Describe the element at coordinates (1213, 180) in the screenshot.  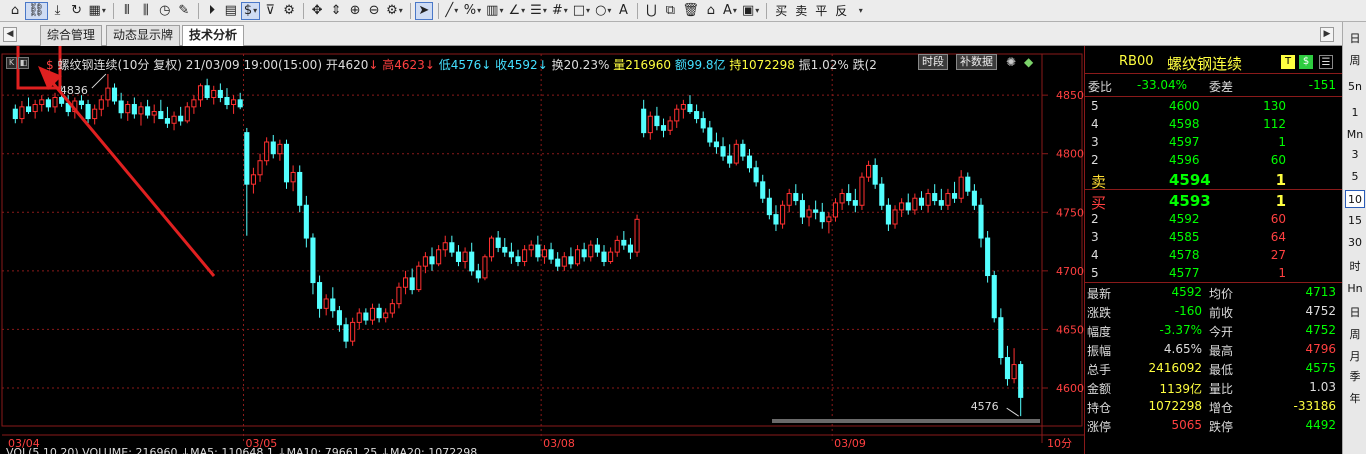
I see `order-book-row: 卖 4594 1` at that location.